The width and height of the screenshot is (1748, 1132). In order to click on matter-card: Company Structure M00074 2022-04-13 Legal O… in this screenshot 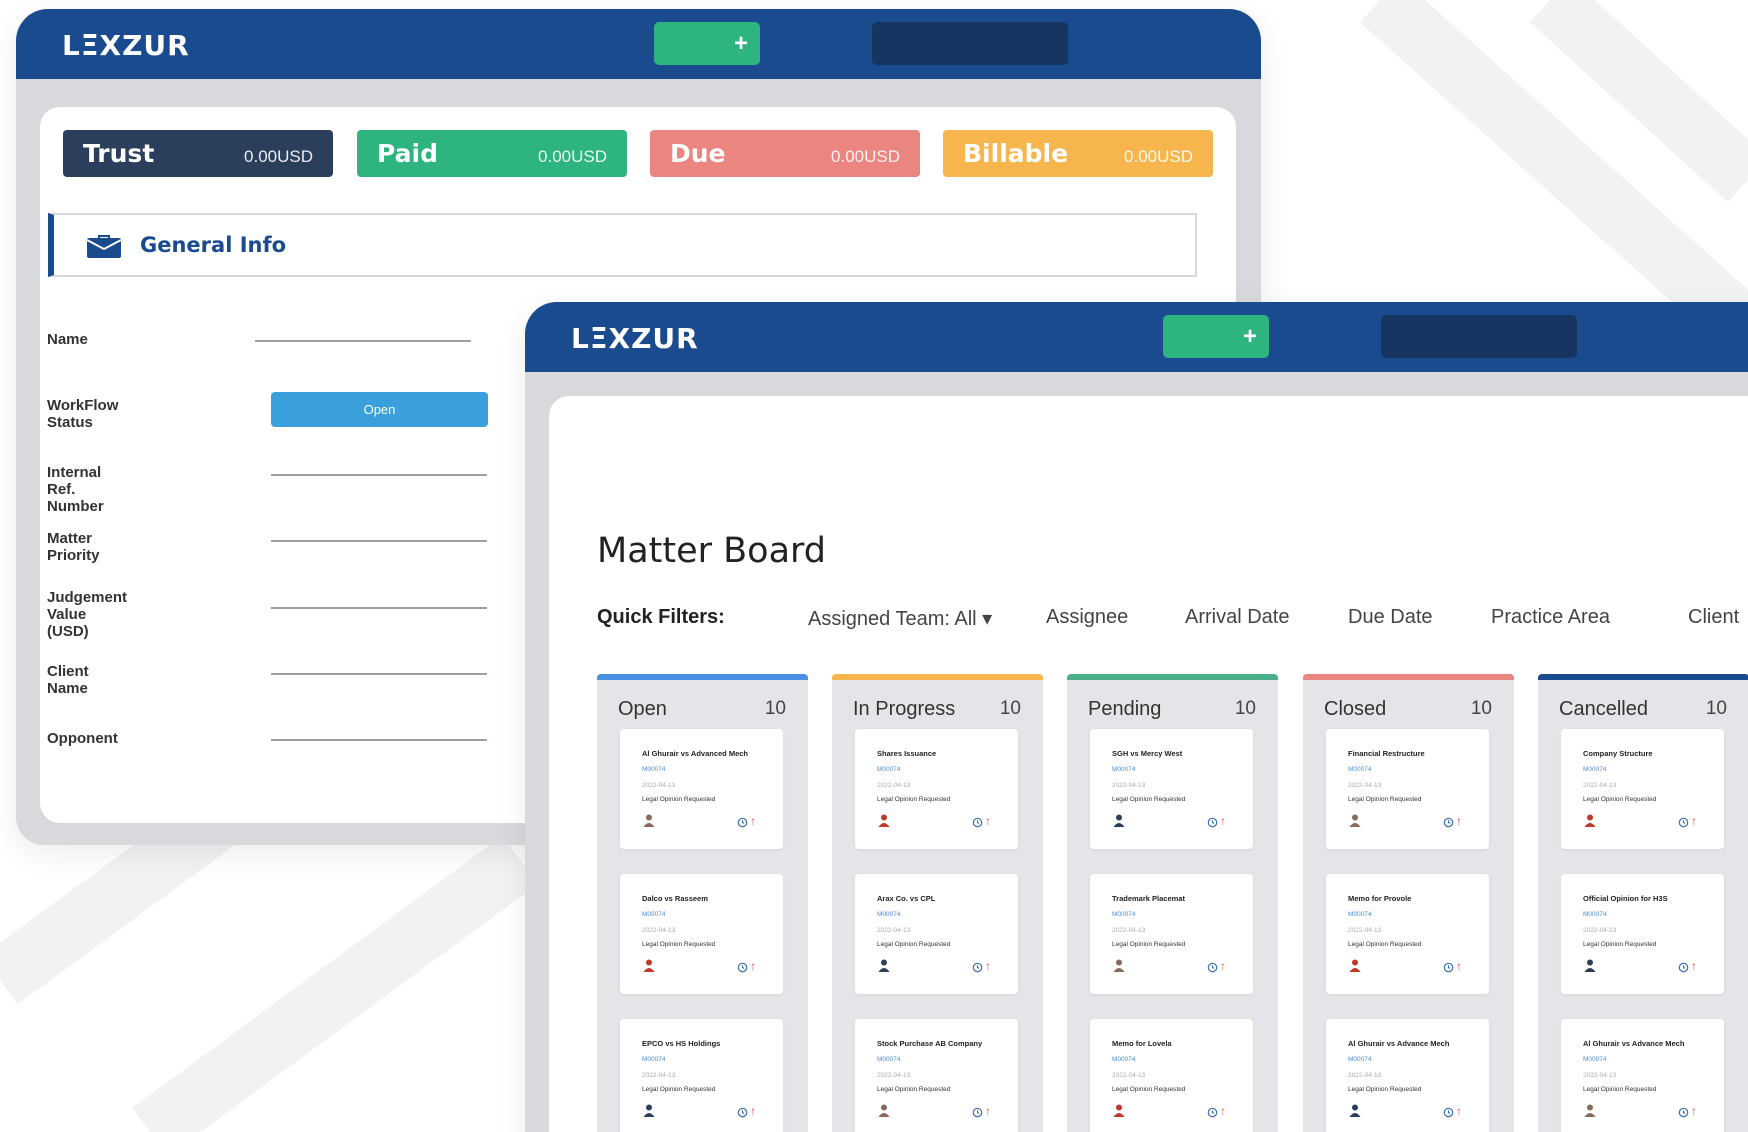, I will do `click(1642, 789)`.